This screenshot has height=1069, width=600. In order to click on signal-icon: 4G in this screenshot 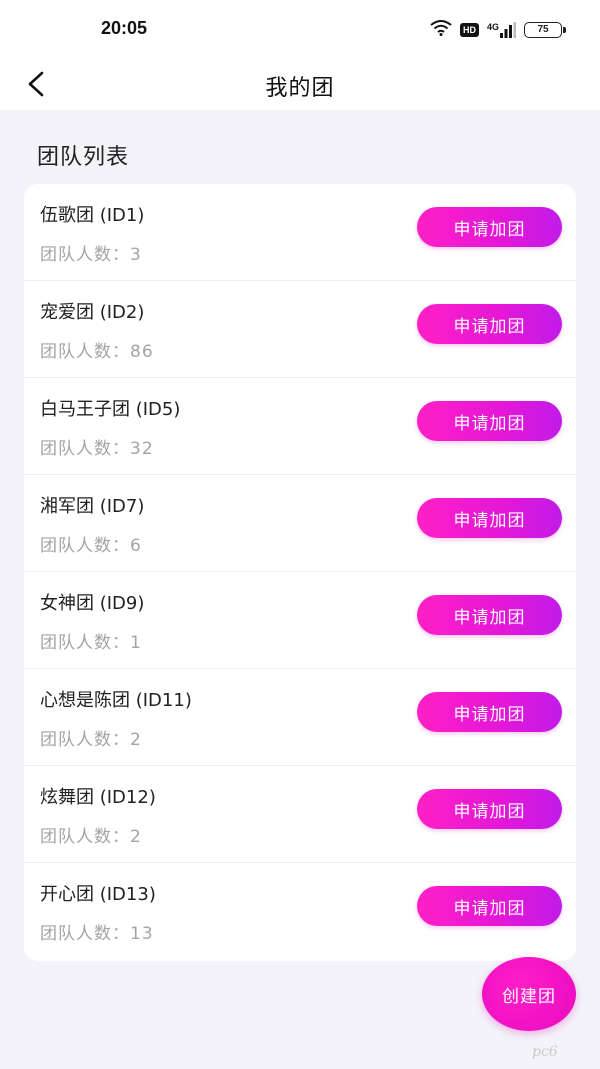, I will do `click(501, 30)`.